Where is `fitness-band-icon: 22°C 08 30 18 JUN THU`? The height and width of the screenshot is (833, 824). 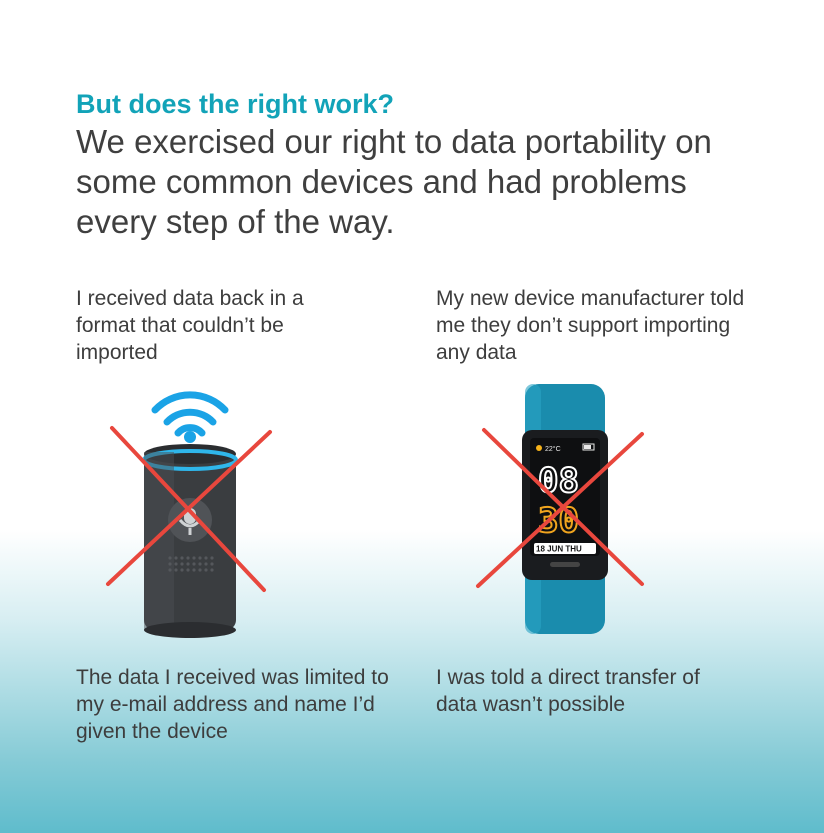 fitness-band-icon: 22°C 08 30 18 JUN THU is located at coordinates (560, 509).